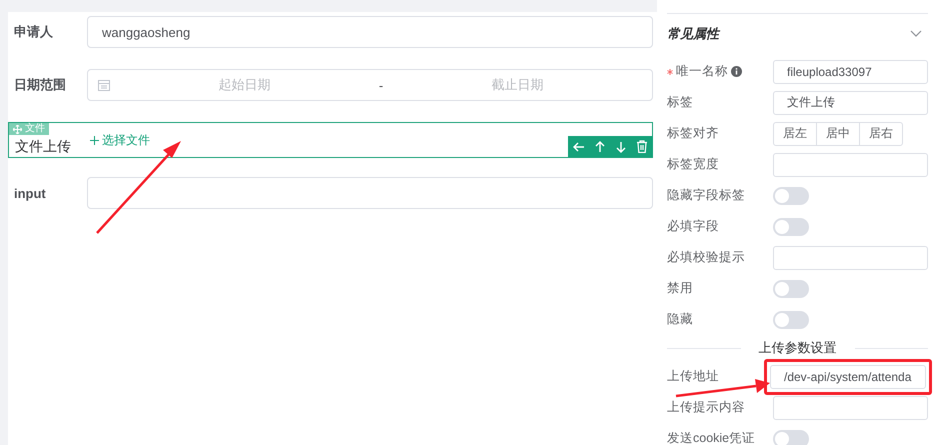 The image size is (939, 445). I want to click on property-label: 上传提示内容, so click(706, 407).